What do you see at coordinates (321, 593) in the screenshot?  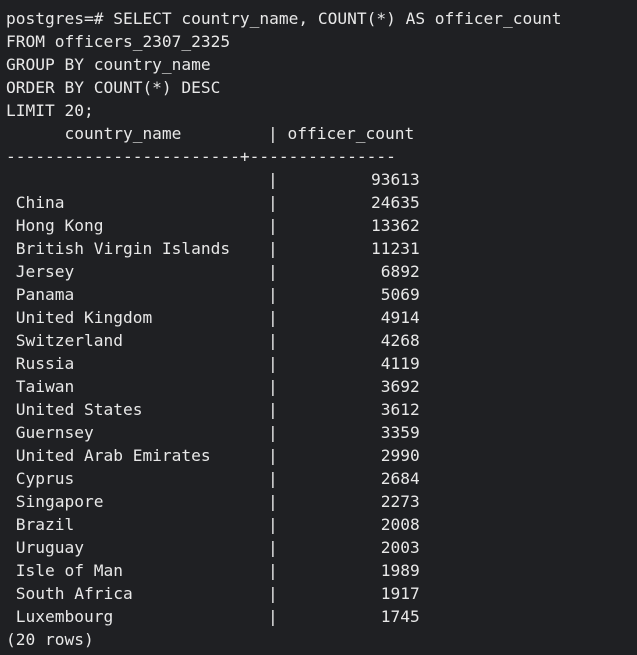 I see `table-row: South Africa | 1917` at bounding box center [321, 593].